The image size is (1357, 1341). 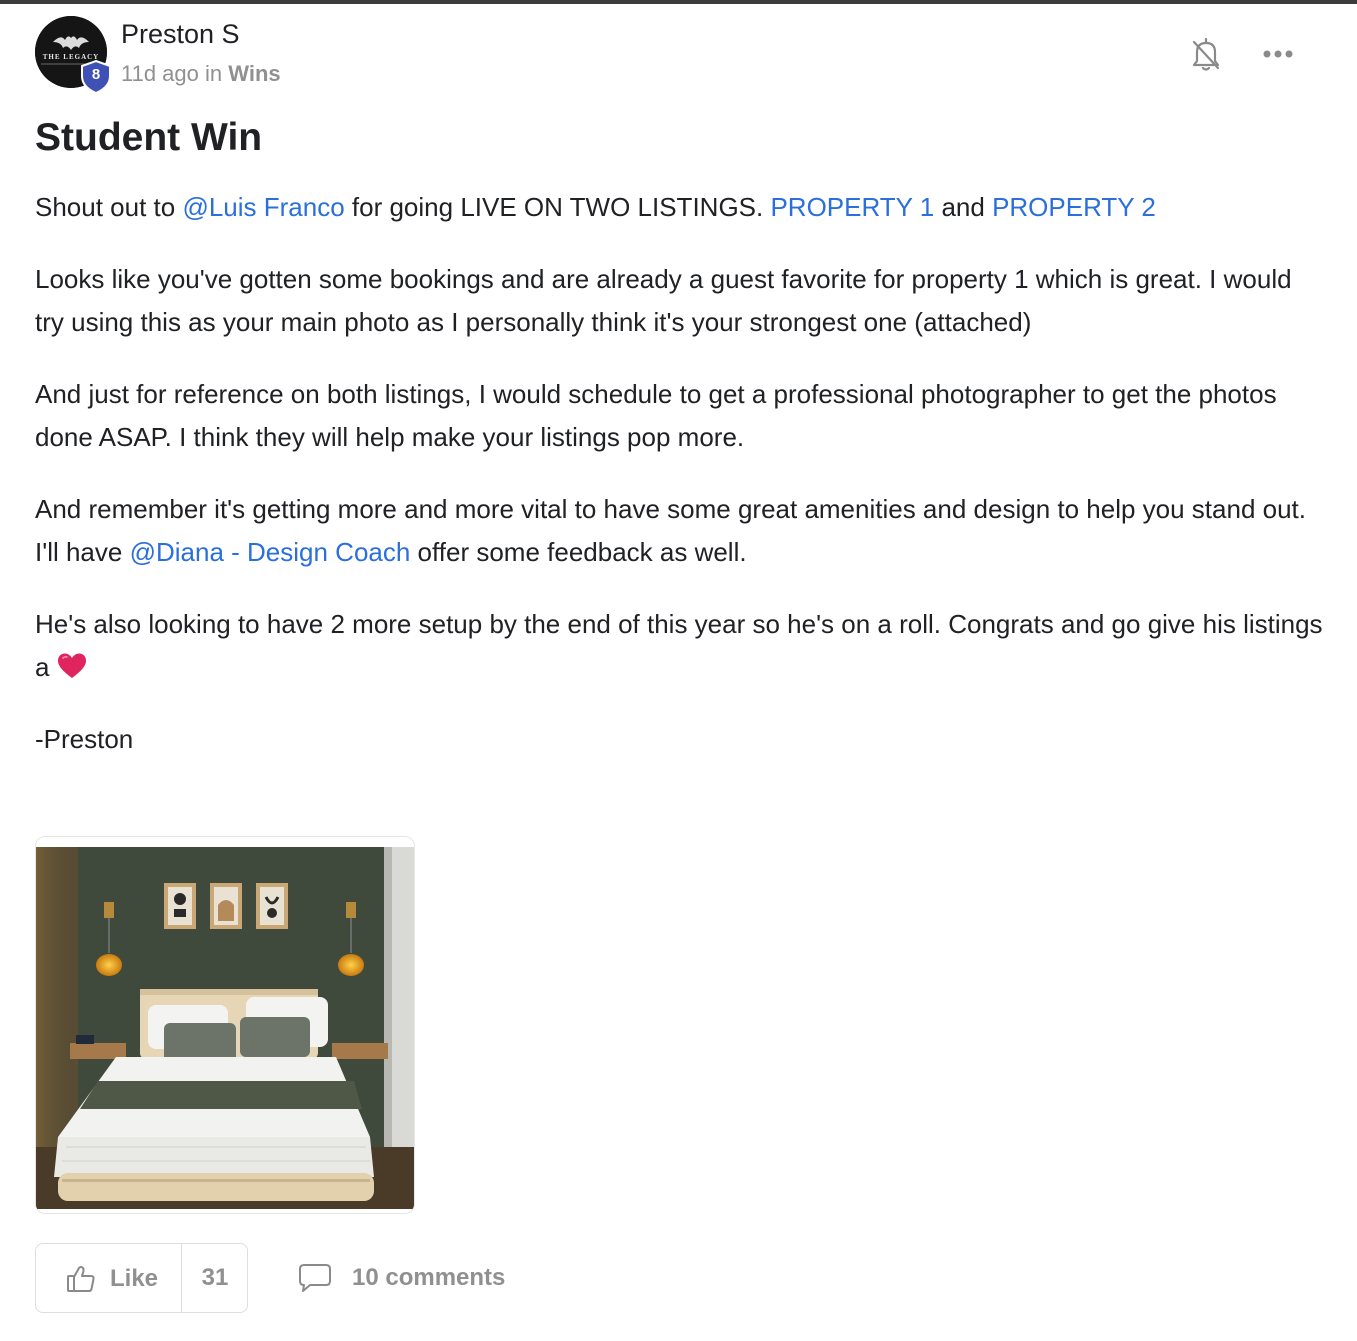 I want to click on more-horizontal-icon, so click(x=1278, y=54).